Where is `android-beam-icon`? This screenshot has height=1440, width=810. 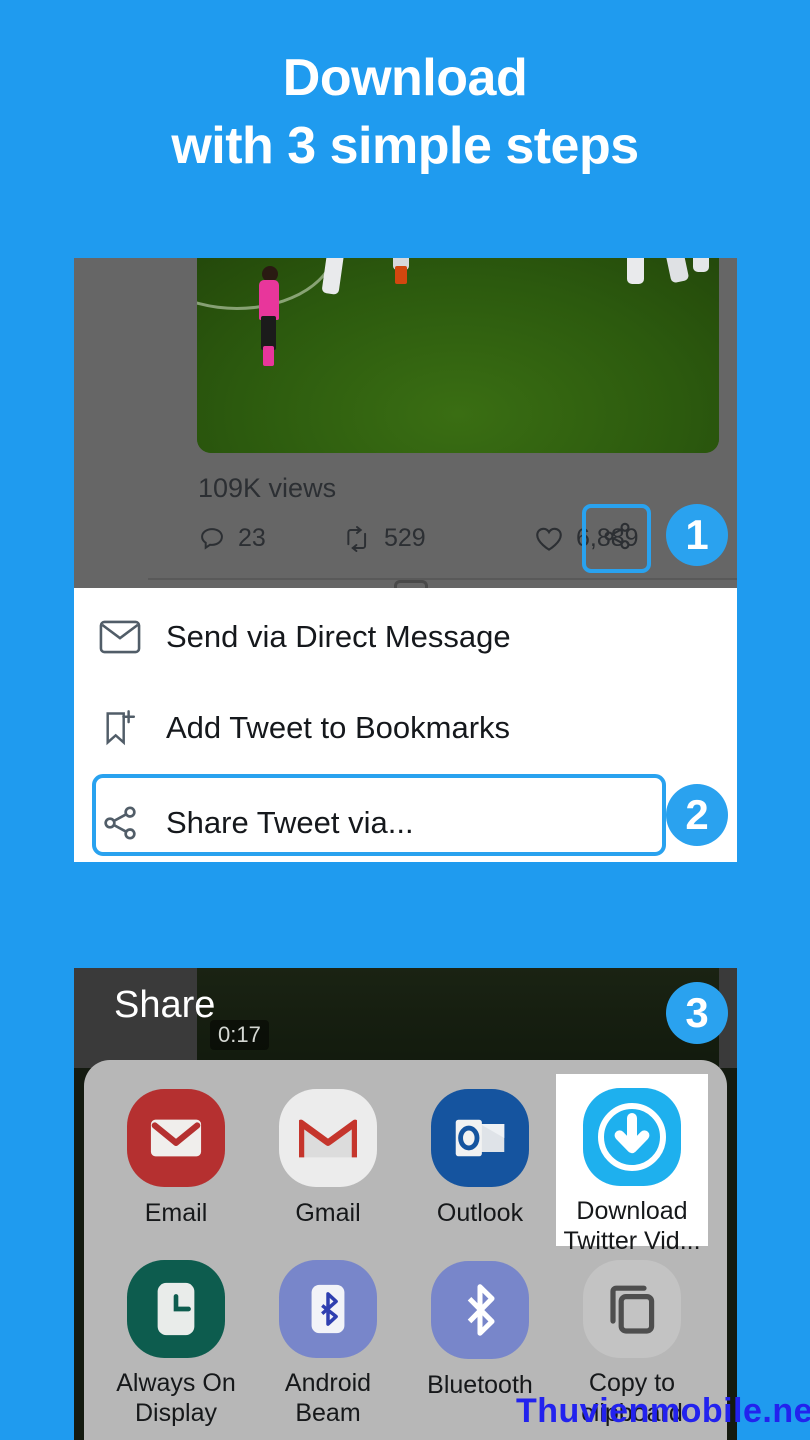 android-beam-icon is located at coordinates (328, 1309).